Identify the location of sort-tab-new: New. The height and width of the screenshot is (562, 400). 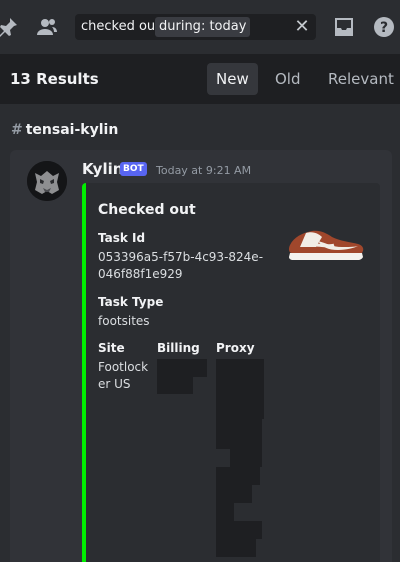
(232, 79).